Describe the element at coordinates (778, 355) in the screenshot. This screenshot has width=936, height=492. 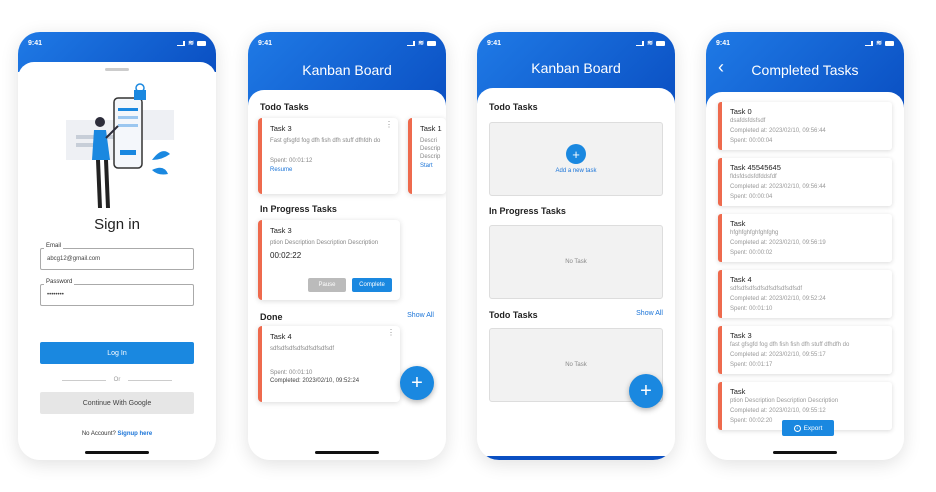
I see `task-completed: Completed at: 2023/02/10, 09:55:17` at that location.